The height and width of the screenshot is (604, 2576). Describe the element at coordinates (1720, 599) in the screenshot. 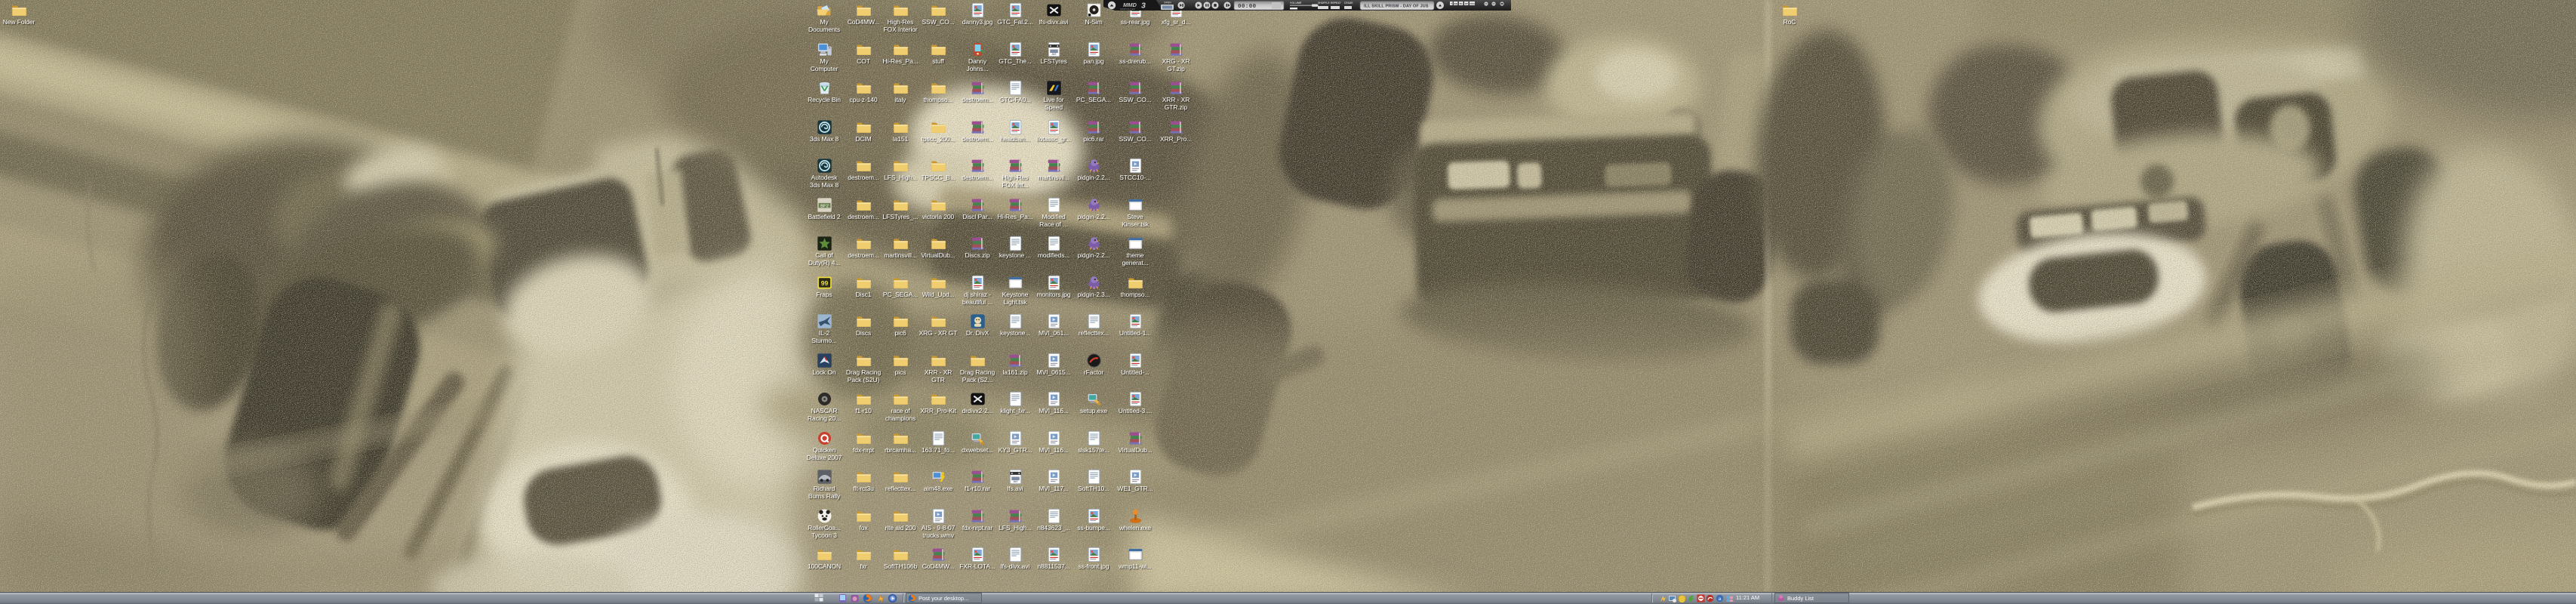

I see `svg-text: a` at that location.